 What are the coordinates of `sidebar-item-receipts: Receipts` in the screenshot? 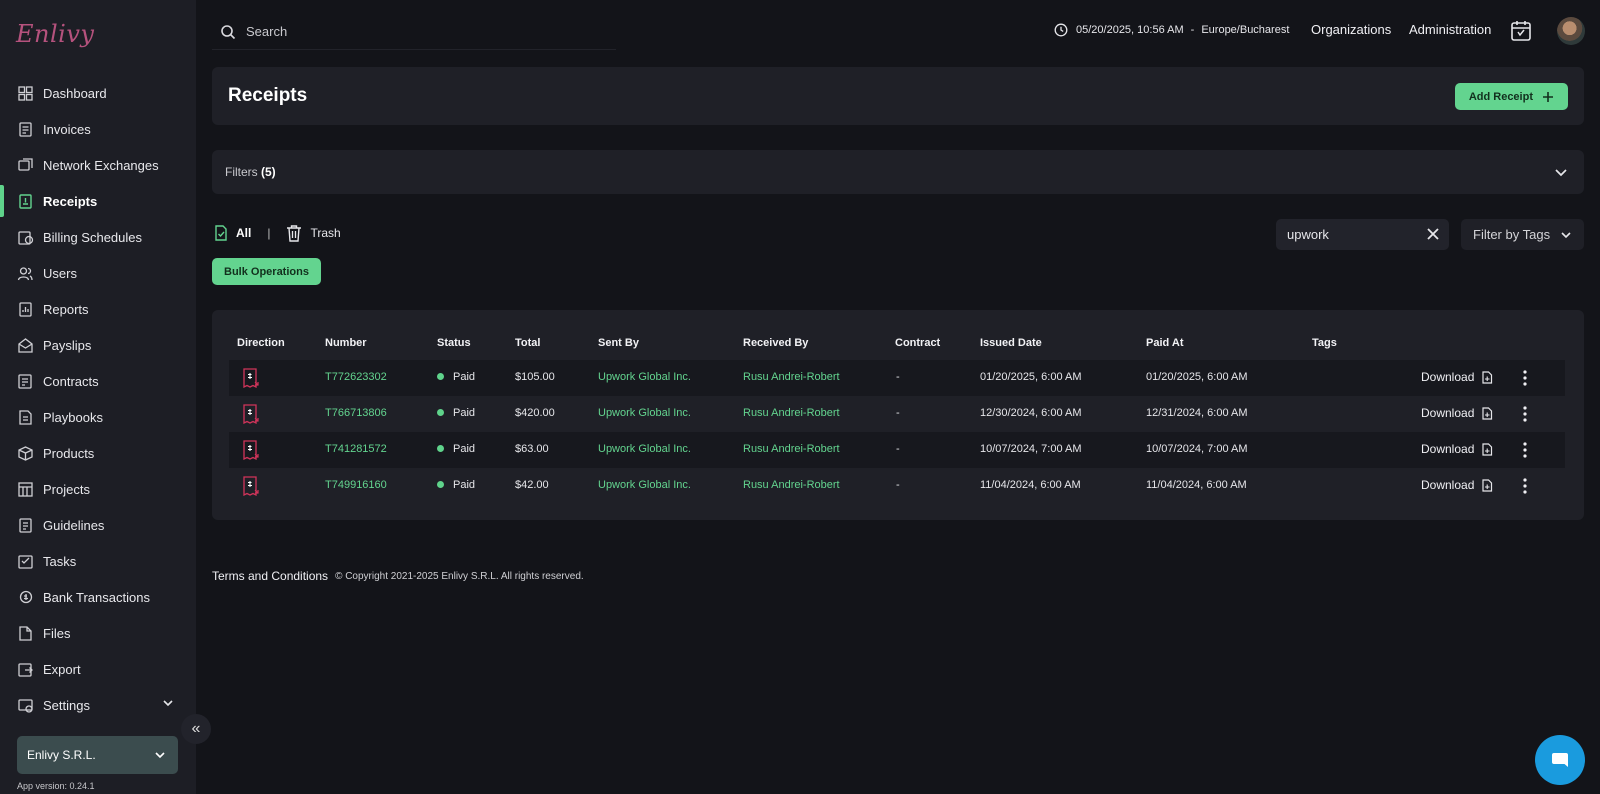 It's located at (98, 201).